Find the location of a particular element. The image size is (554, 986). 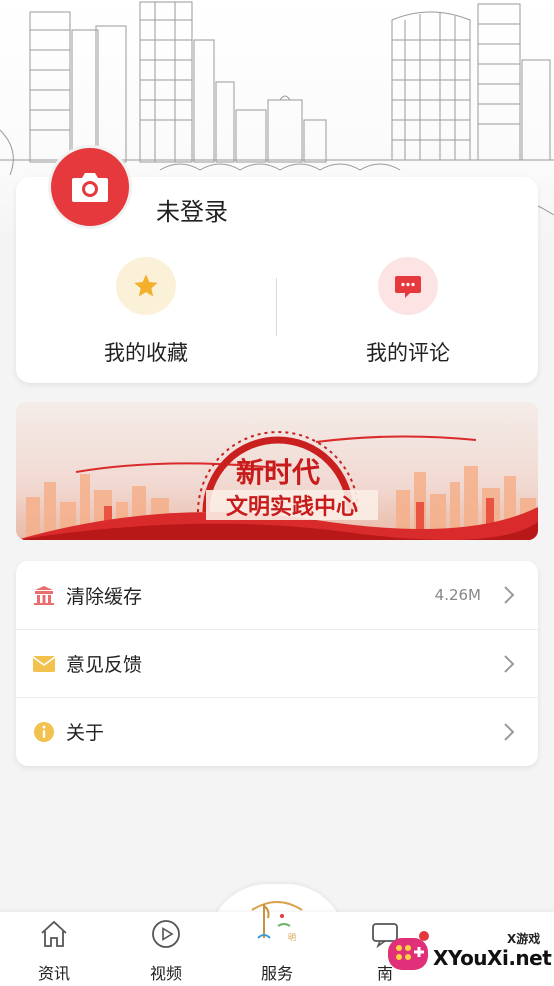

feedback-label: 意见反馈 is located at coordinates (104, 665).